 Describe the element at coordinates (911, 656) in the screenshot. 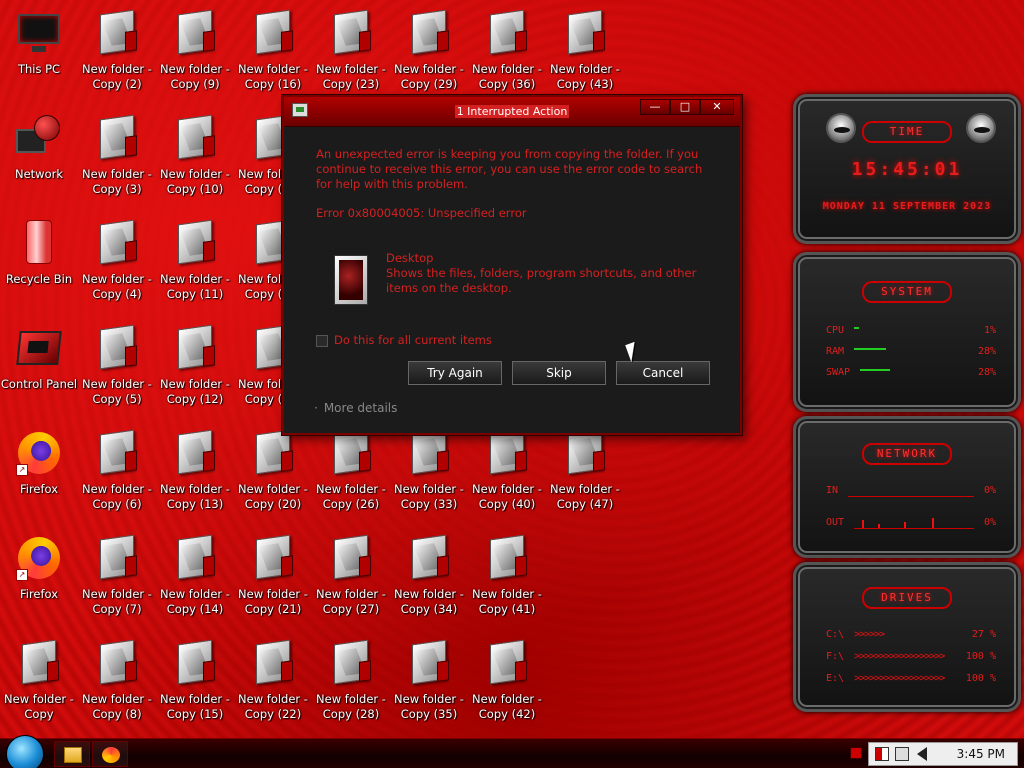

I see `drive-f-row: F:\ >>>>>>>>>>>>>>>>>> 100 %` at that location.